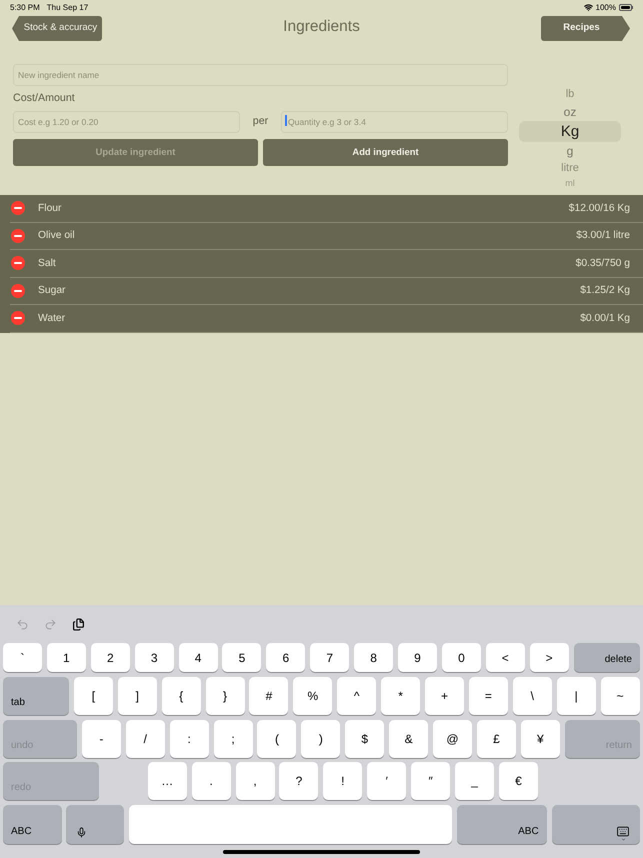  What do you see at coordinates (56, 236) in the screenshot?
I see `ingredient-name: Olive oil` at bounding box center [56, 236].